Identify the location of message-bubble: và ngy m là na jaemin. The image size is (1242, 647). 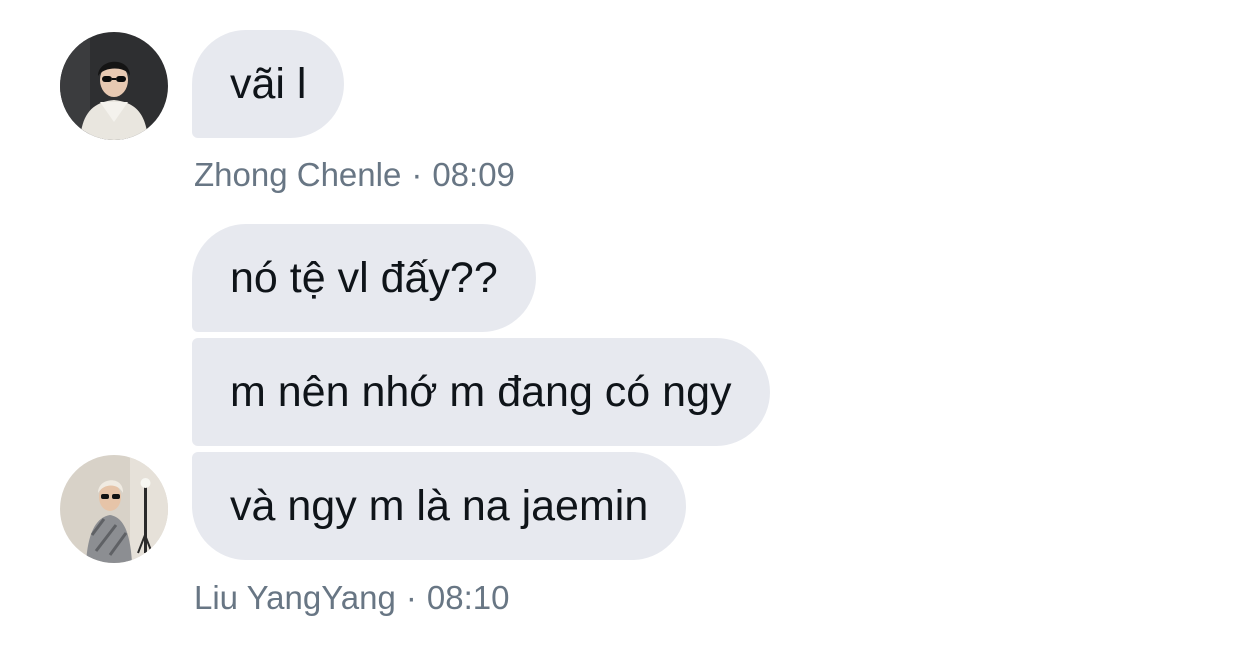
(439, 506).